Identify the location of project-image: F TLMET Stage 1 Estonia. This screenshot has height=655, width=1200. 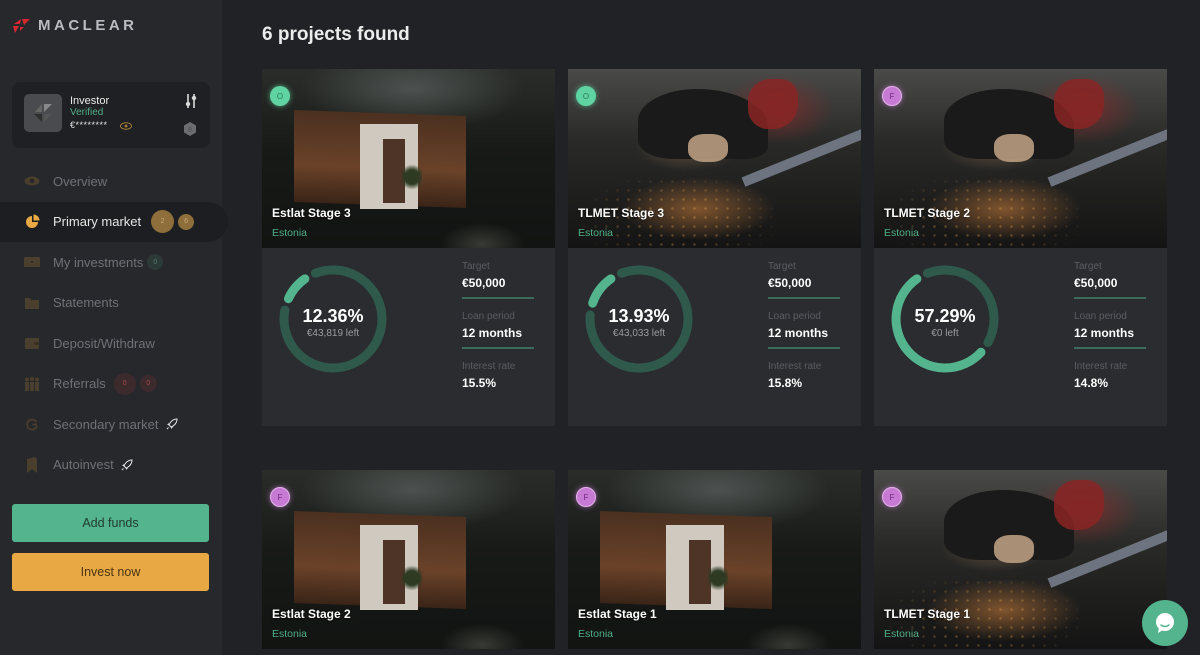
(1020, 559).